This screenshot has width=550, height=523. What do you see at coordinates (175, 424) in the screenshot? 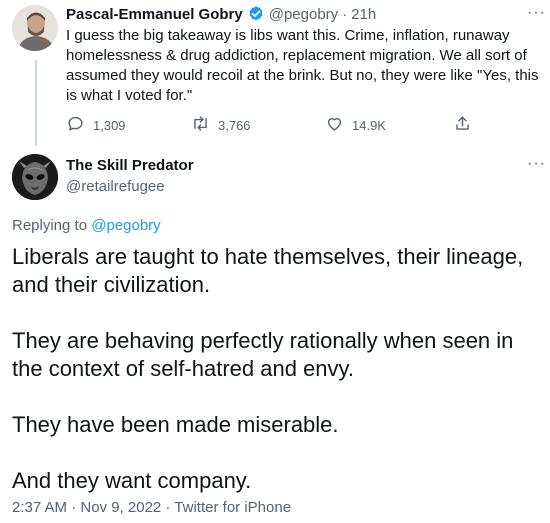
I see `tweet-paragraph: They have been made miserable.` at bounding box center [175, 424].